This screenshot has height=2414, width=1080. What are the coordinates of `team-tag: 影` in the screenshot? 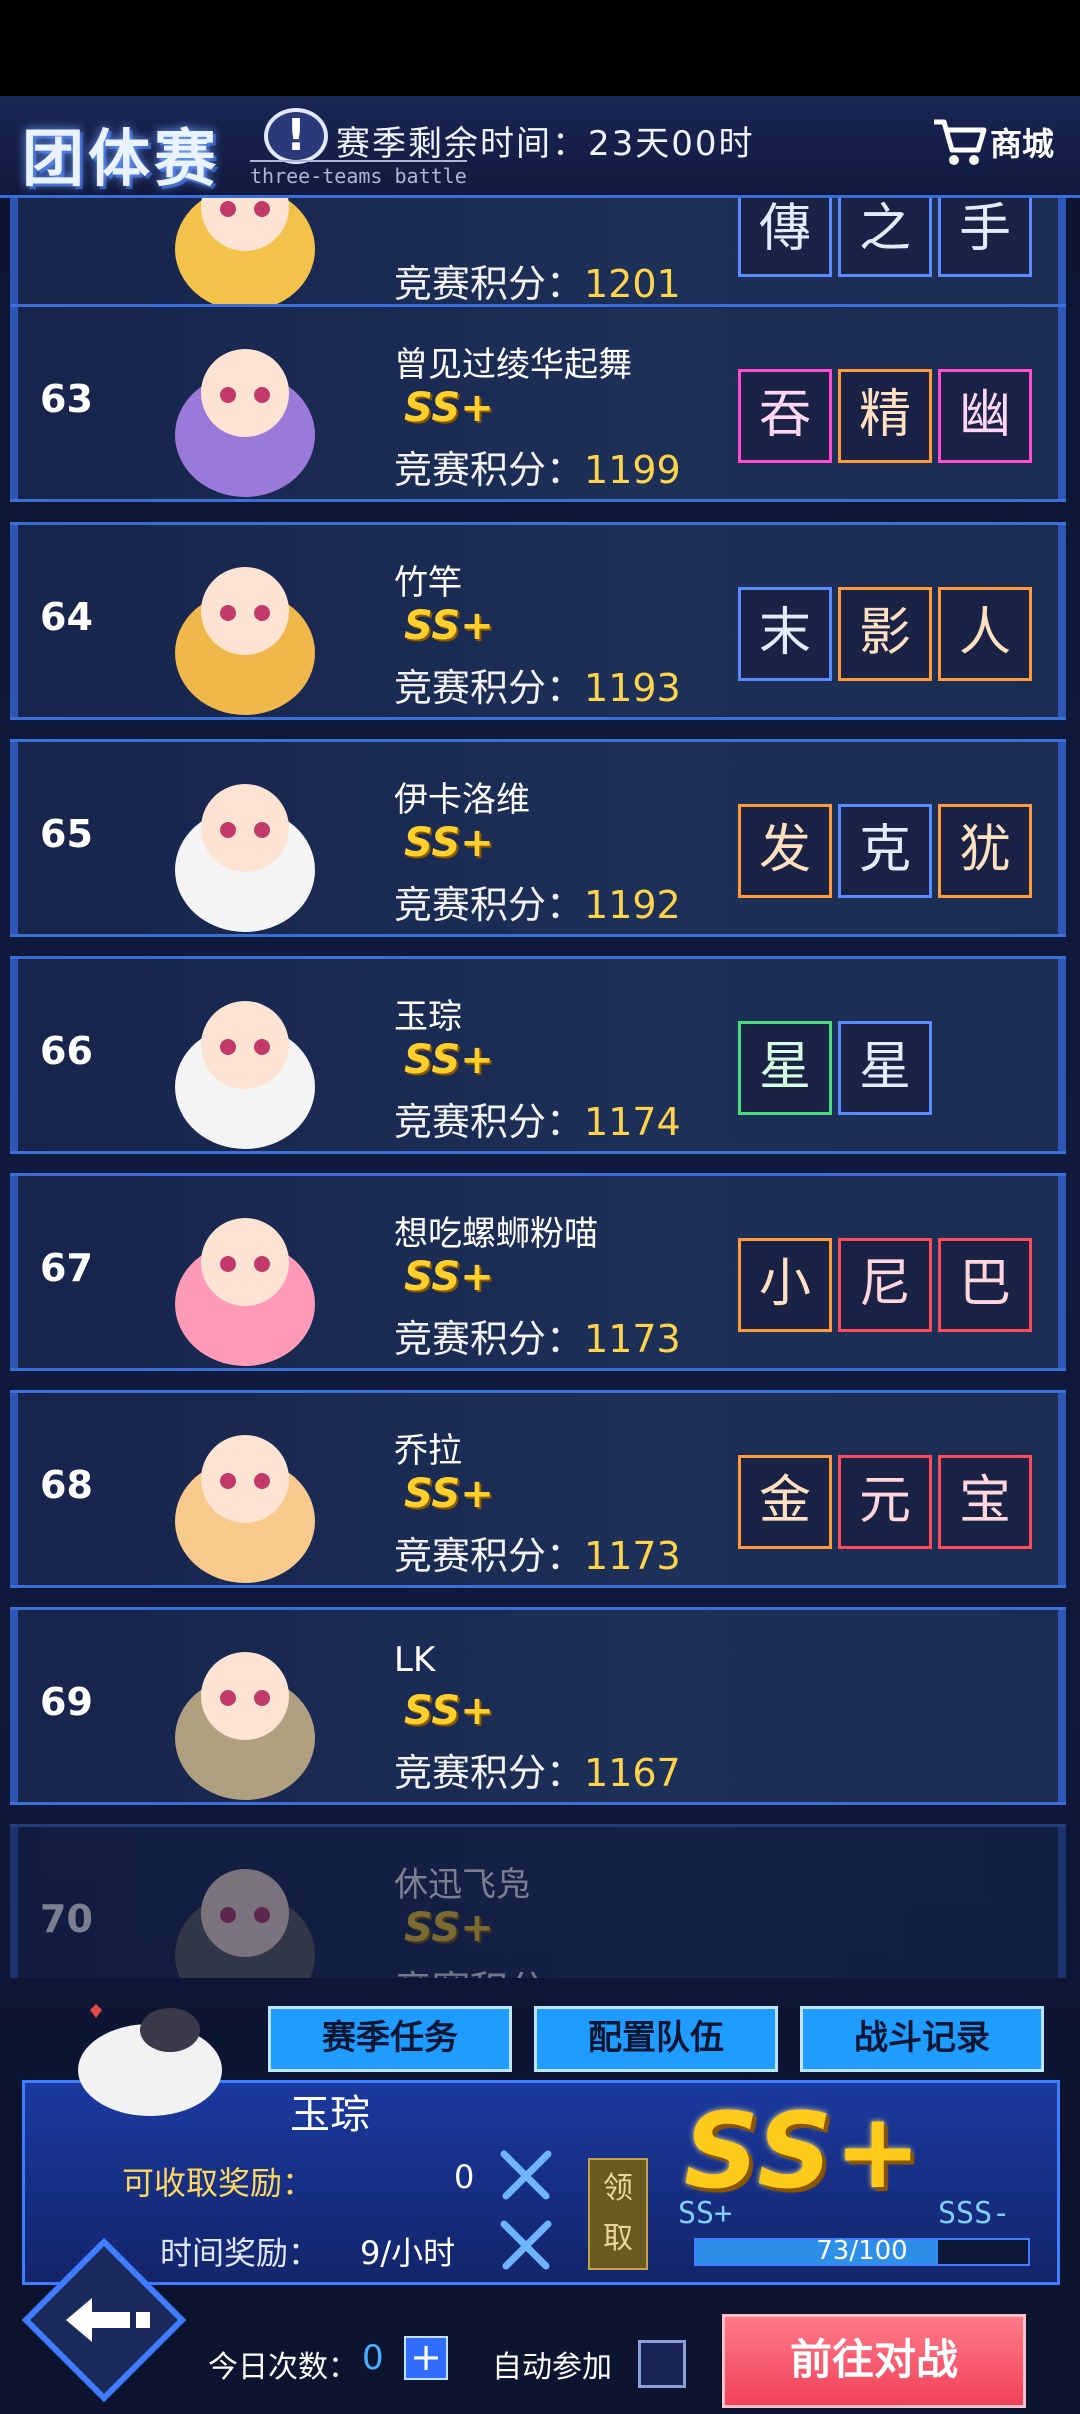 It's located at (885, 634).